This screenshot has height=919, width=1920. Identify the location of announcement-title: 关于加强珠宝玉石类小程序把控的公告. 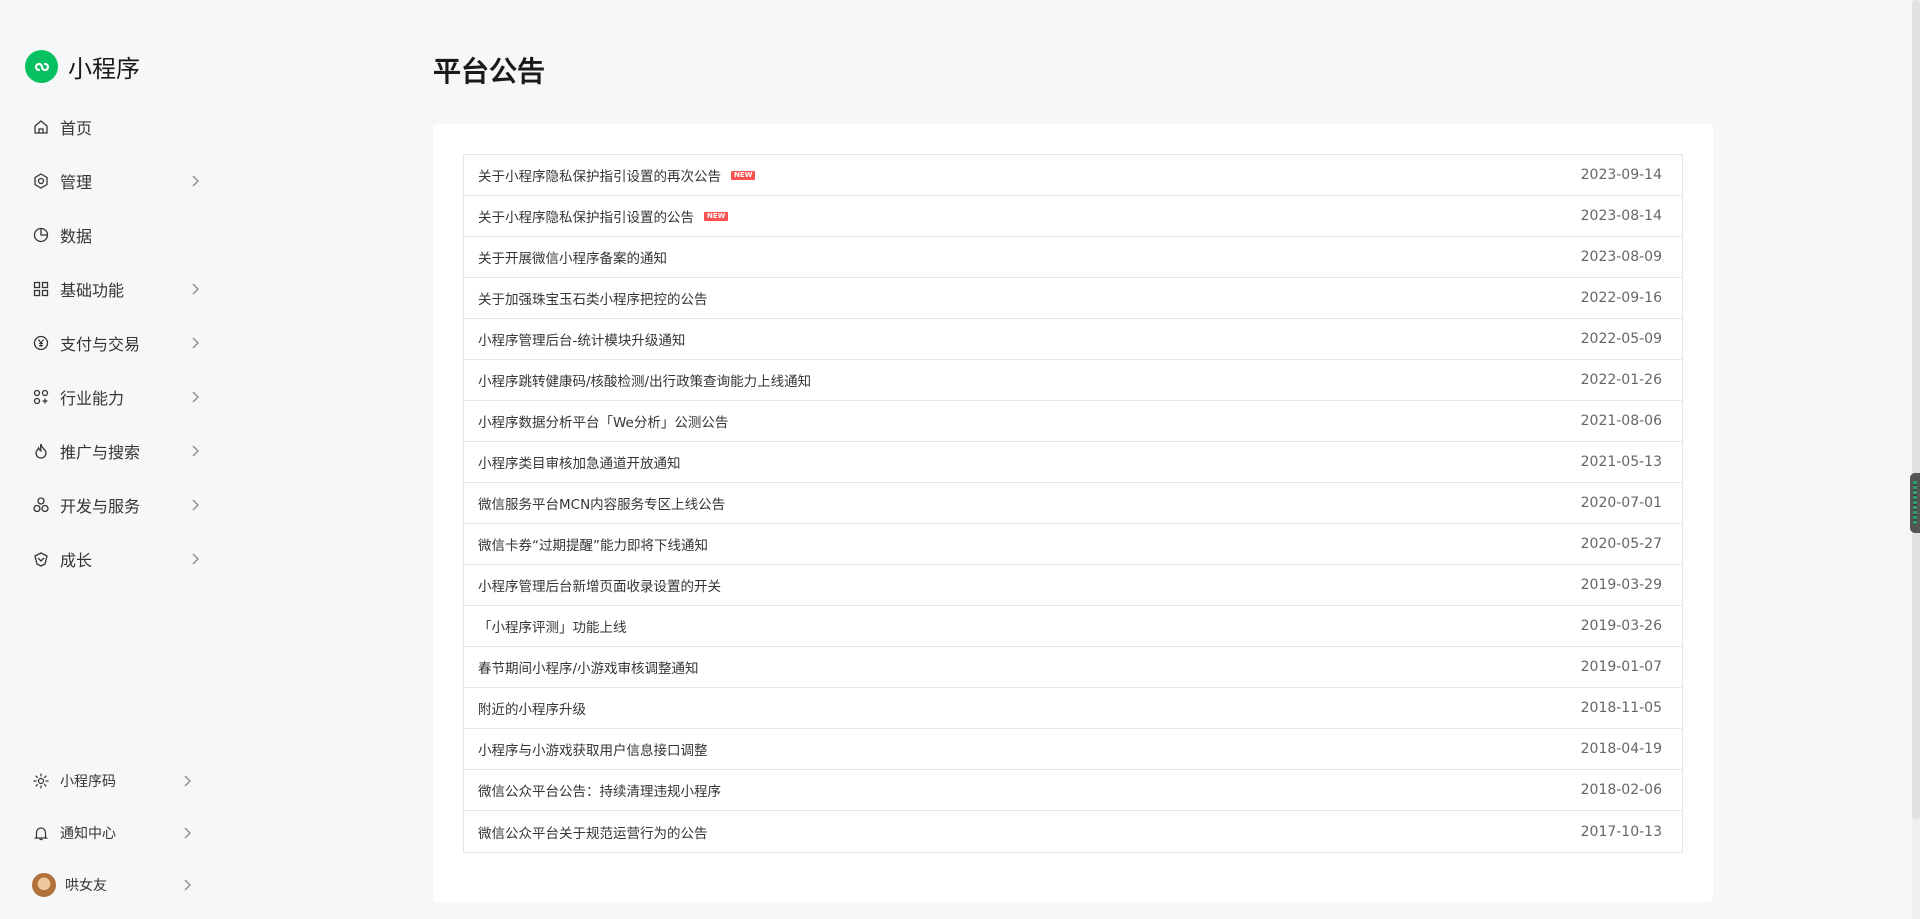
(593, 298).